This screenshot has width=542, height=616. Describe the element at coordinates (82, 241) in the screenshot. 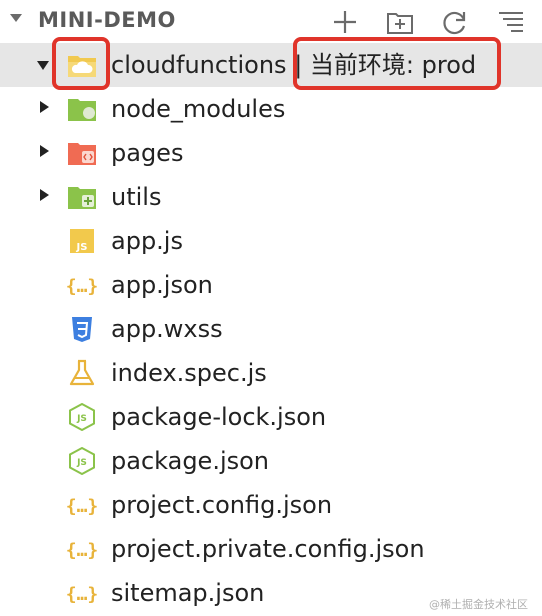

I see `javascript-file-icon: JS` at that location.